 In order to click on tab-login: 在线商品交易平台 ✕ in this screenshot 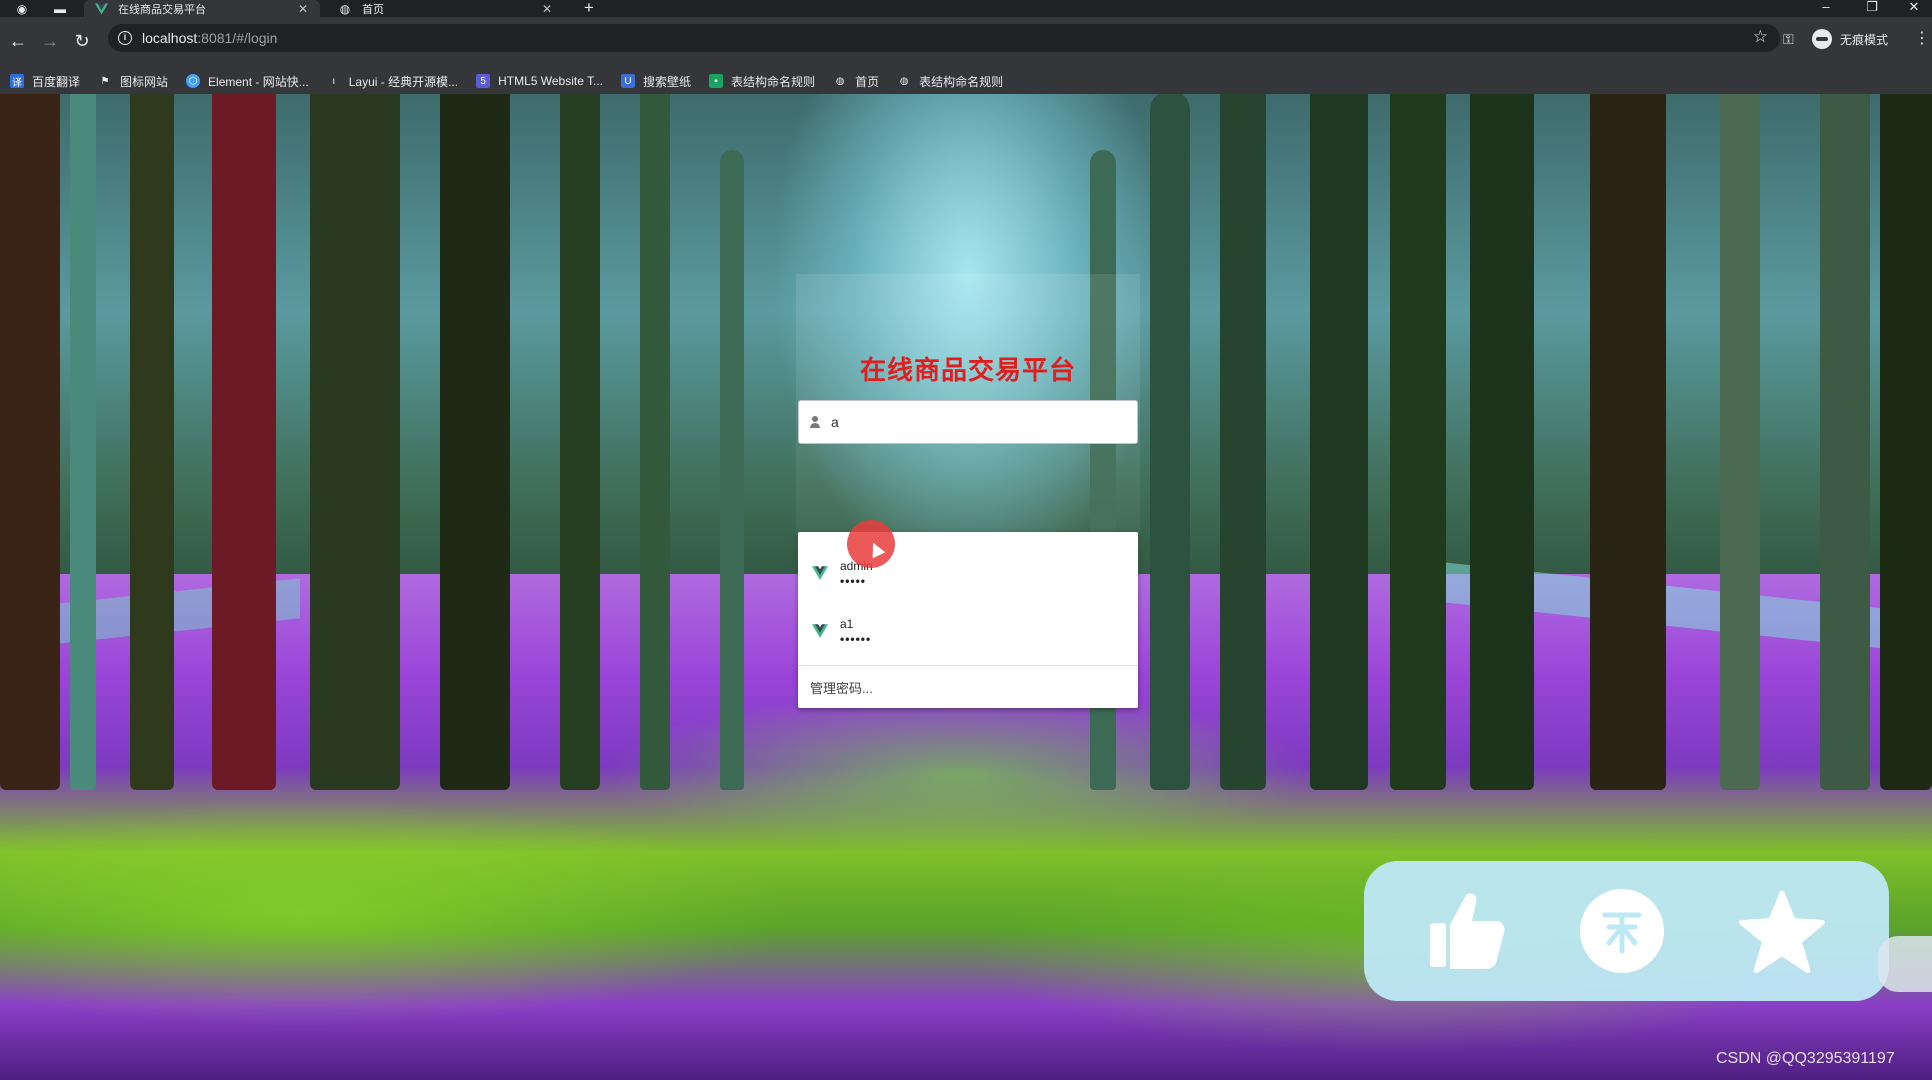, I will do `click(202, 8)`.